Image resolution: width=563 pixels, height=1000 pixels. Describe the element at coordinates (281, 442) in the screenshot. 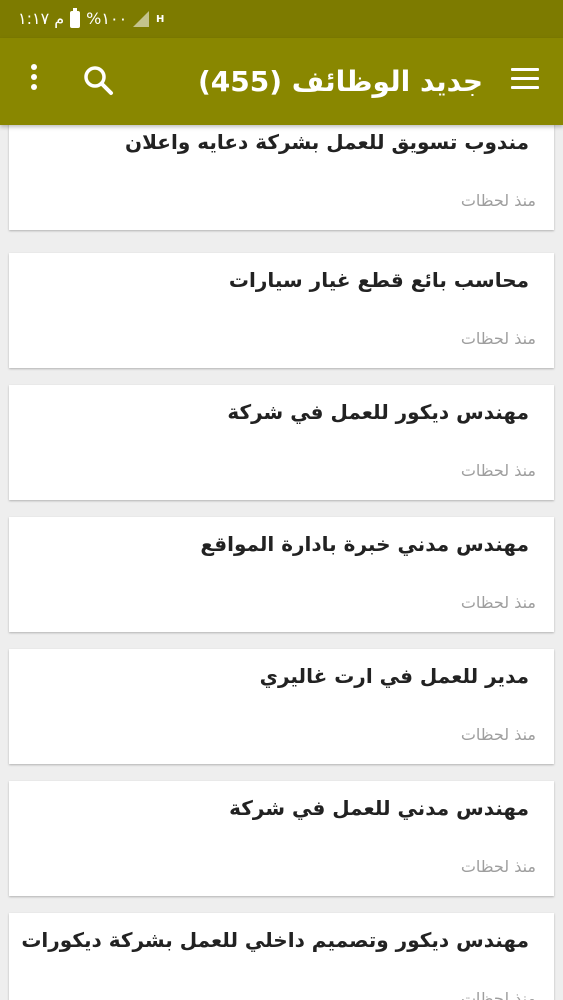

I see `job-card: مهندس ديكور للعمل في شركة منذ لحظات` at that location.